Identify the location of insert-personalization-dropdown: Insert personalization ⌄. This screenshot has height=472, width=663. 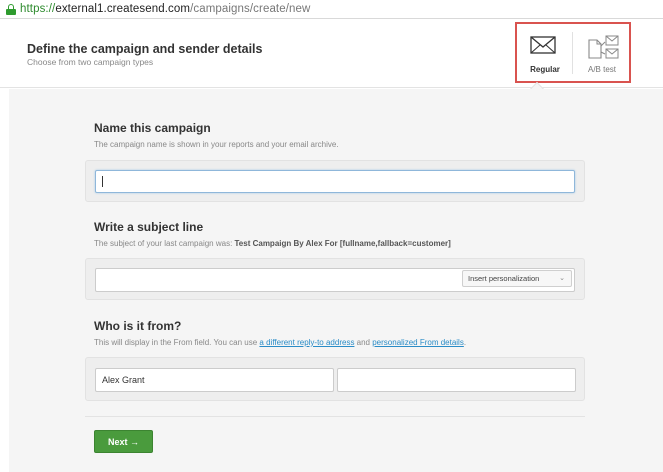
(517, 278).